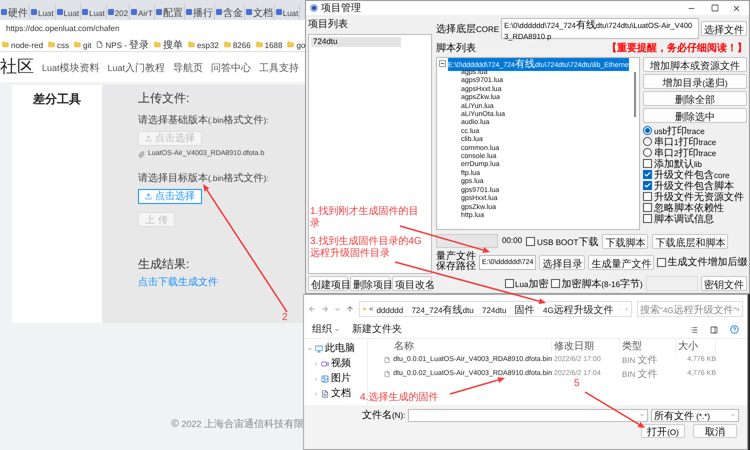 The width and height of the screenshot is (750, 450). What do you see at coordinates (531, 285) in the screenshot?
I see `option-label: Lua加密` at bounding box center [531, 285].